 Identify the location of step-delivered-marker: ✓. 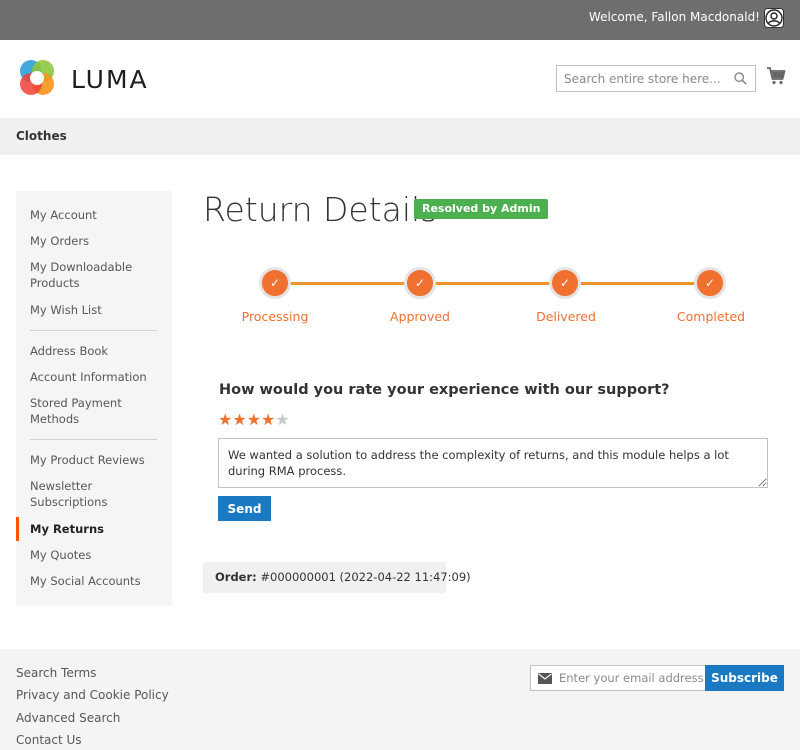
(565, 283).